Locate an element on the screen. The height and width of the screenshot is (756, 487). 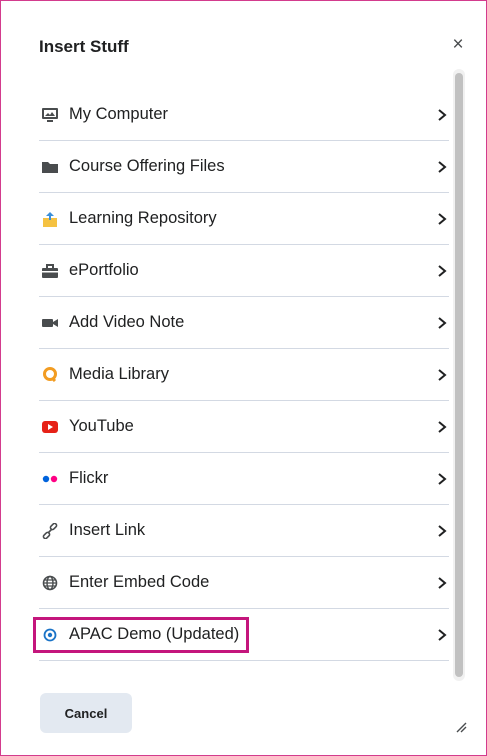
list-item-label: YouTube is located at coordinates (101, 426).